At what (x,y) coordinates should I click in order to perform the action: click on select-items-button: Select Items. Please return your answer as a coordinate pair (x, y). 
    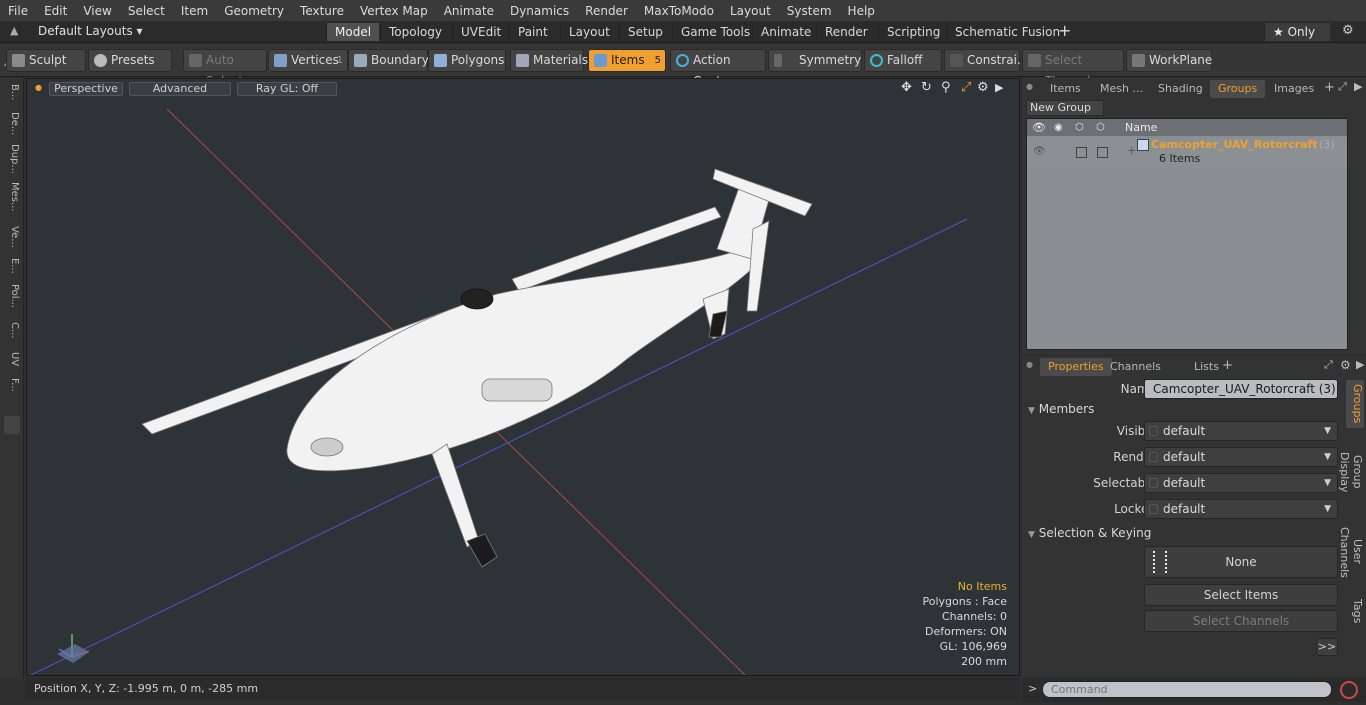
    Looking at the image, I should click on (1241, 595).